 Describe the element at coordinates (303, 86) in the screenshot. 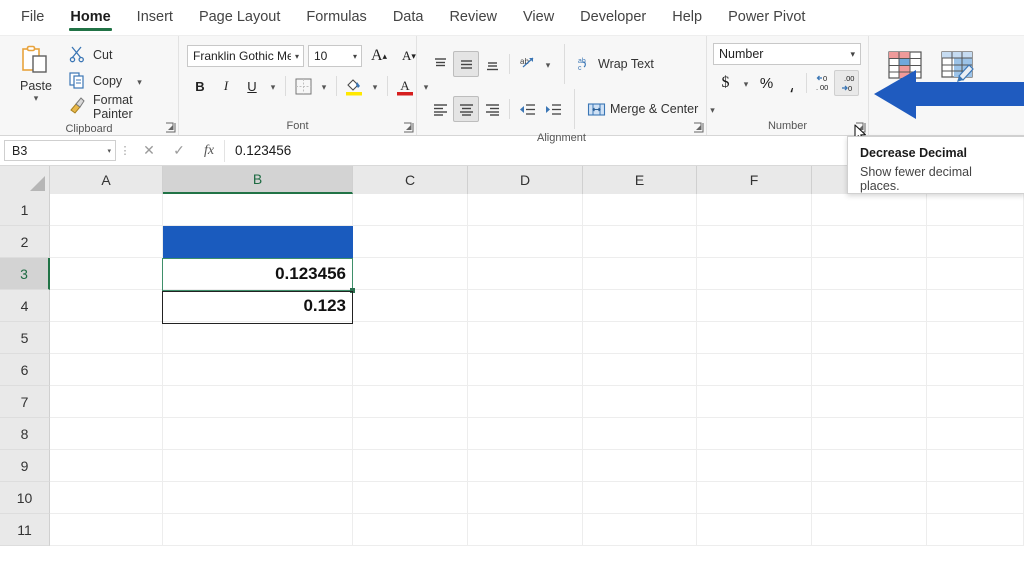

I see `borders-button` at that location.